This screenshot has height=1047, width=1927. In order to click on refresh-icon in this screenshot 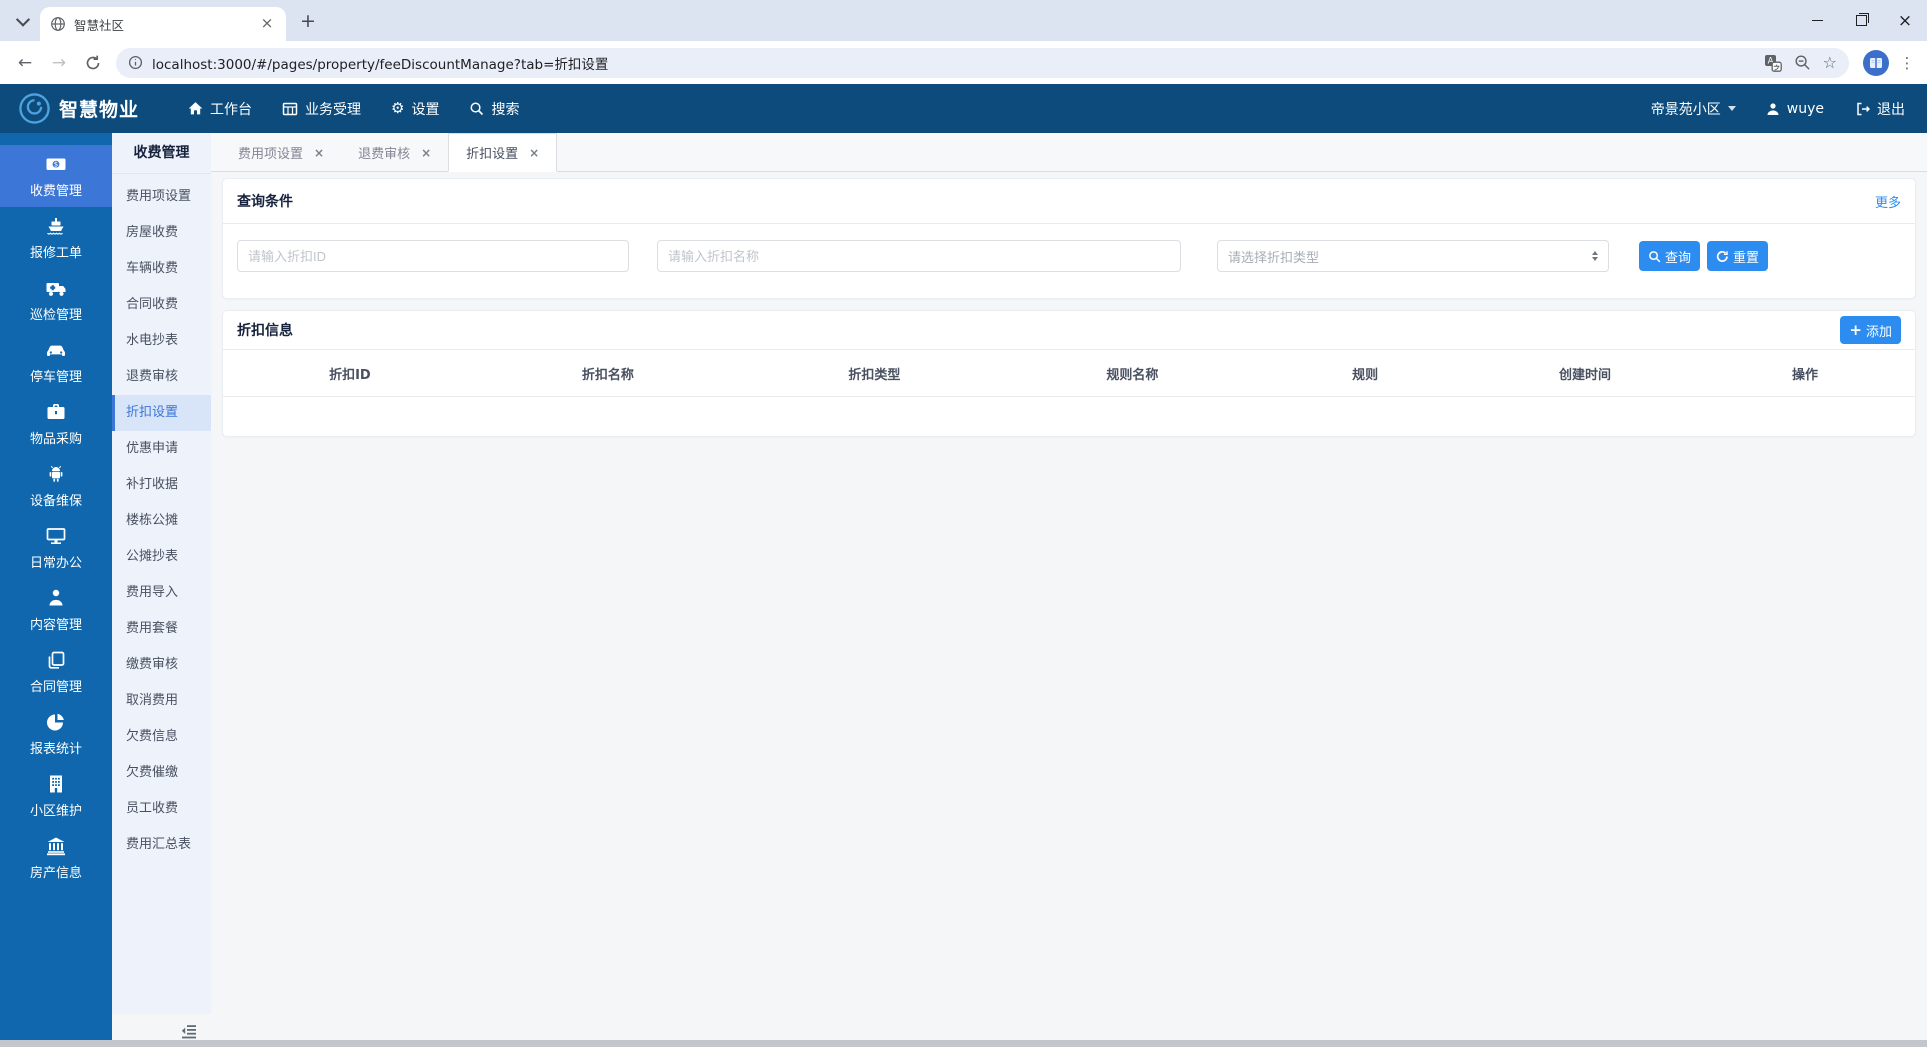, I will do `click(1722, 256)`.